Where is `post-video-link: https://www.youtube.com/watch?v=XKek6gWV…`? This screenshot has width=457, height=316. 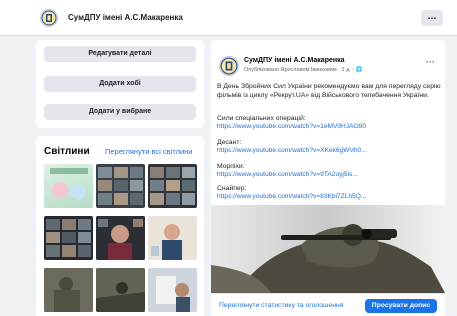 post-video-link: https://www.youtube.com/watch?v=XKek6gWV… is located at coordinates (292, 150).